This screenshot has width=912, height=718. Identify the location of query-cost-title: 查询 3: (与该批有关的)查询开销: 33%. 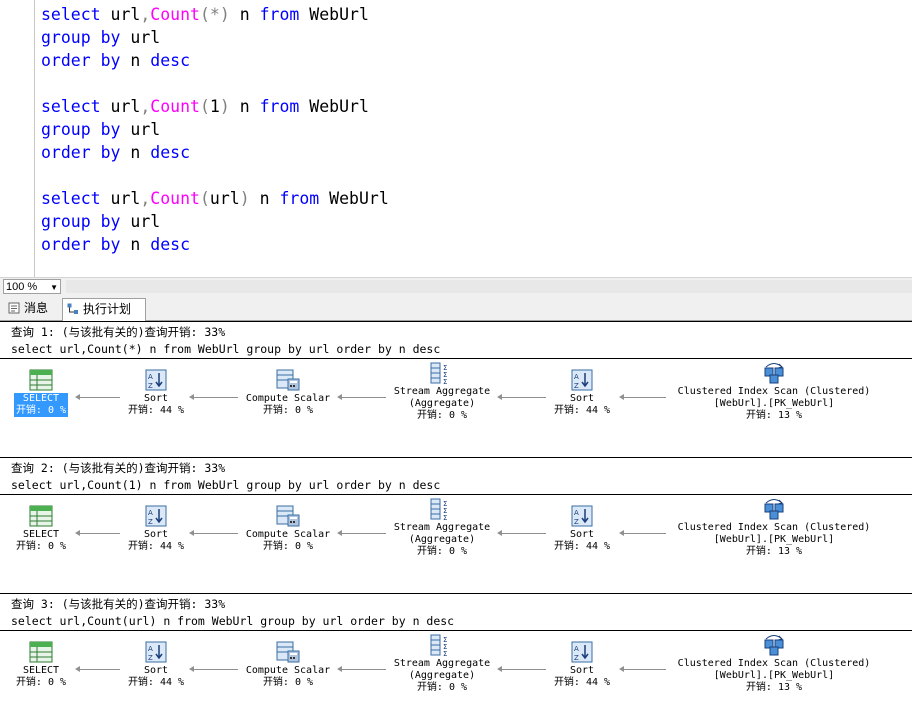
(118, 604).